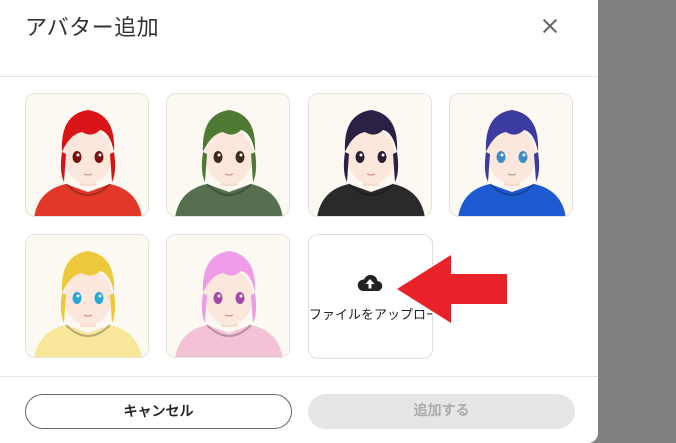  I want to click on close-icon, so click(550, 26).